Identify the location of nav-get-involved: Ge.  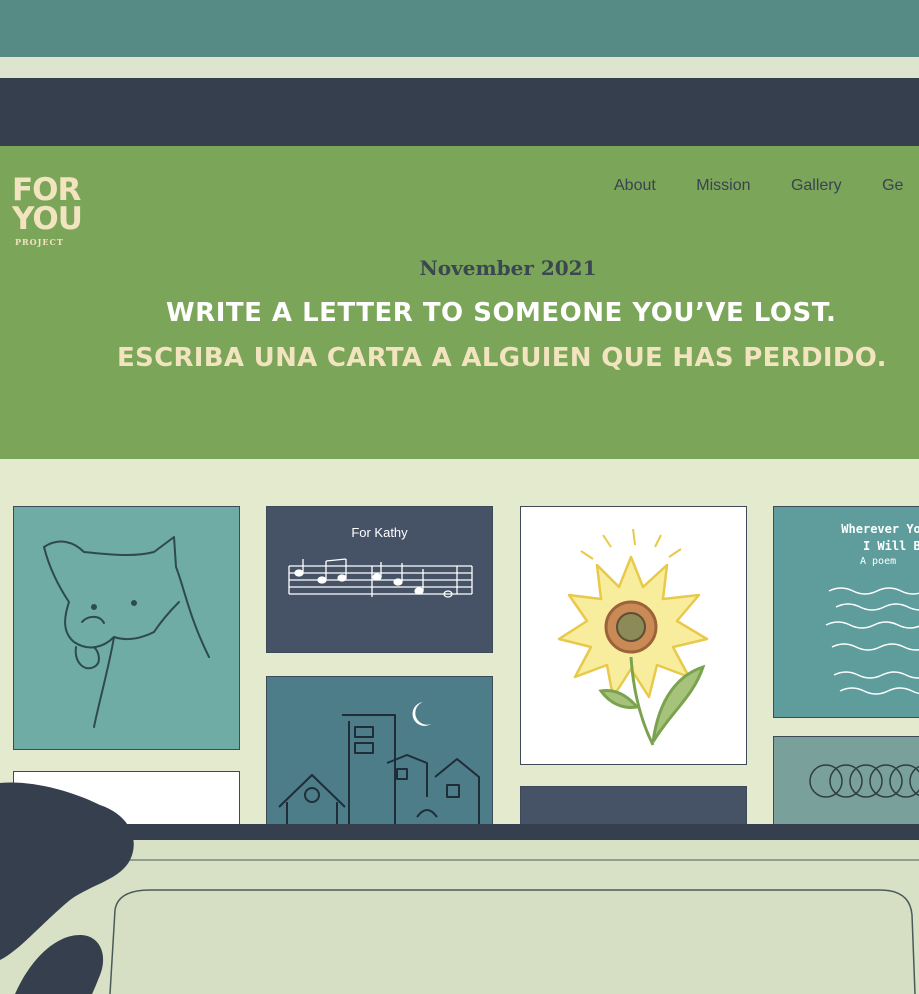
(892, 186).